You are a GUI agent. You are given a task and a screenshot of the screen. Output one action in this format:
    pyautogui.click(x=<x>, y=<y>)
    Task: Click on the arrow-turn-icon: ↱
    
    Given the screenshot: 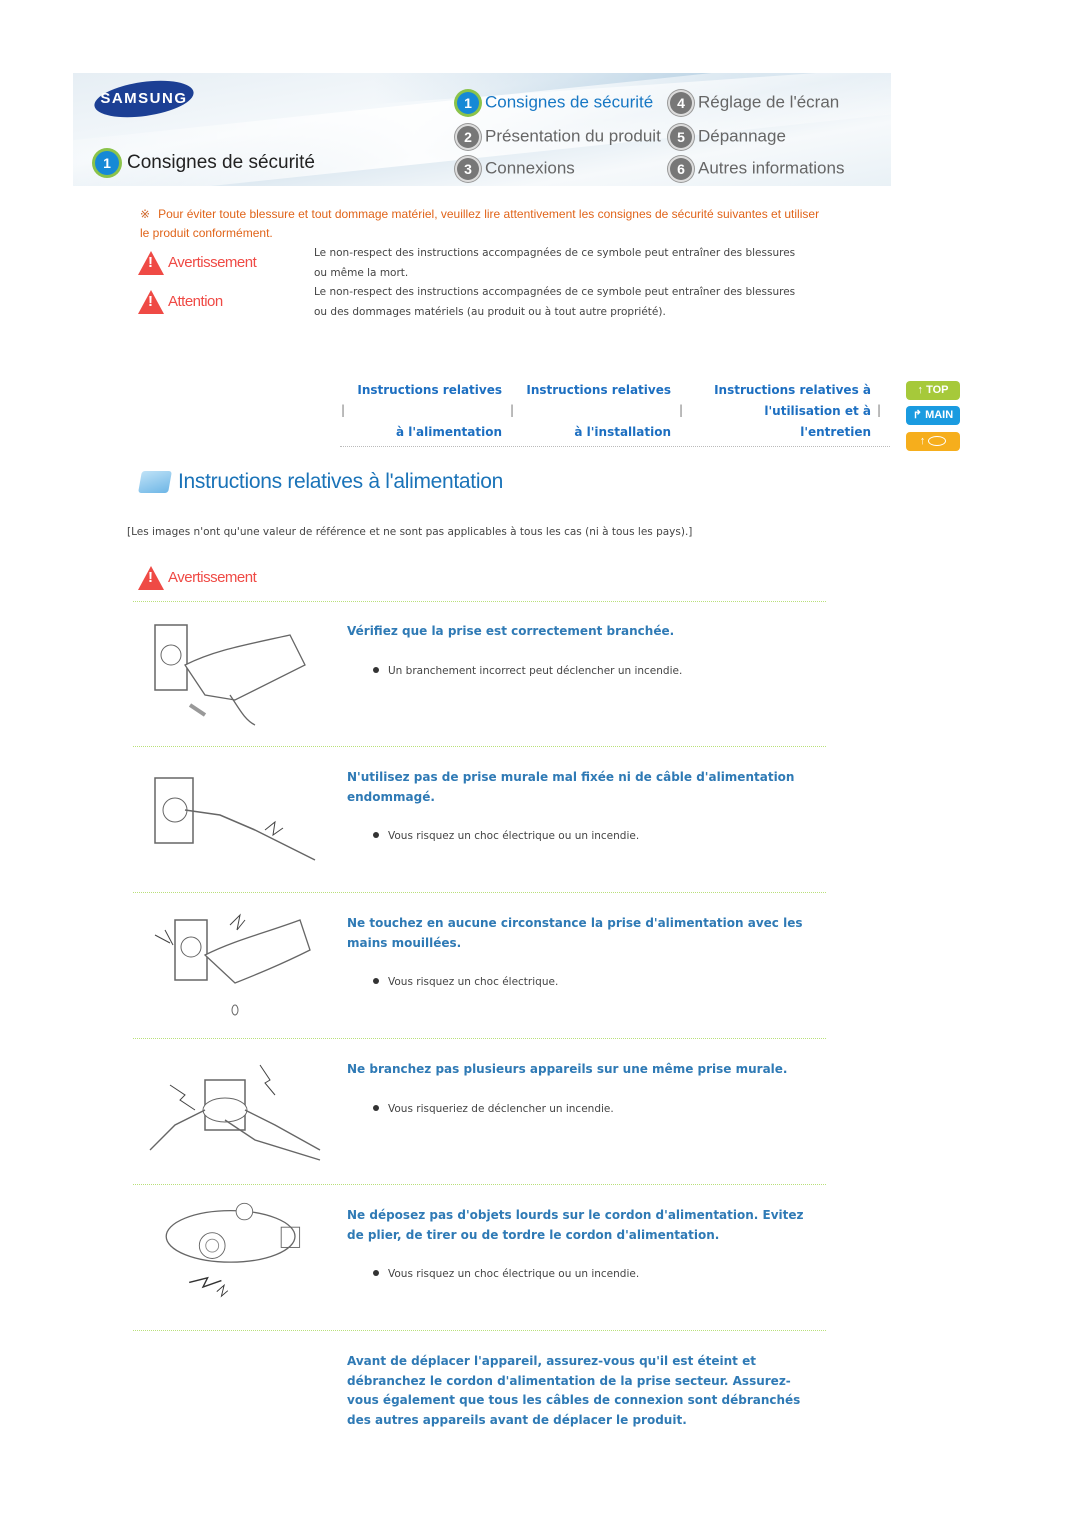 What is the action you would take?
    pyautogui.click(x=917, y=415)
    